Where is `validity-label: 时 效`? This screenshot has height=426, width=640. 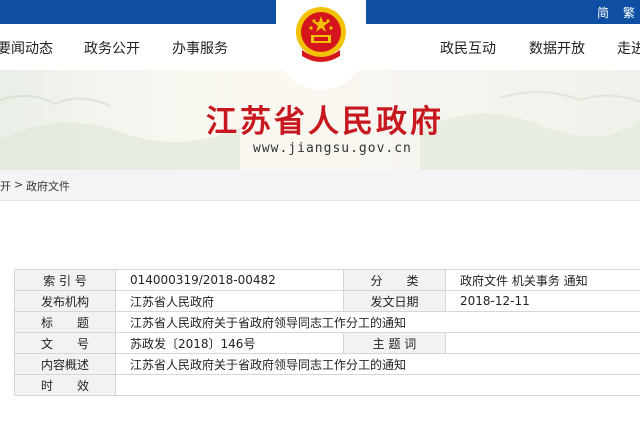 validity-label: 时 效 is located at coordinates (65, 385).